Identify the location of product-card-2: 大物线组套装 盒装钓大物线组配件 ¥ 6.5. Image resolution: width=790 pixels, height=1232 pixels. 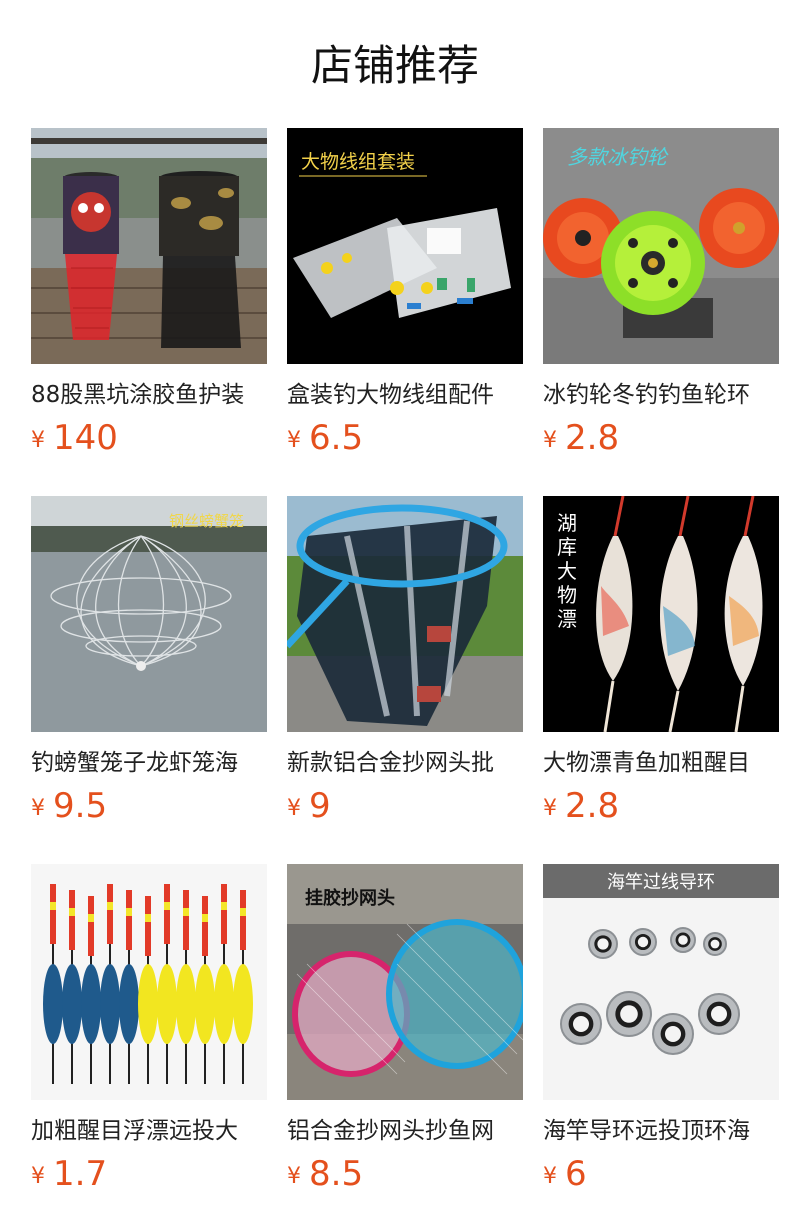
(405, 312).